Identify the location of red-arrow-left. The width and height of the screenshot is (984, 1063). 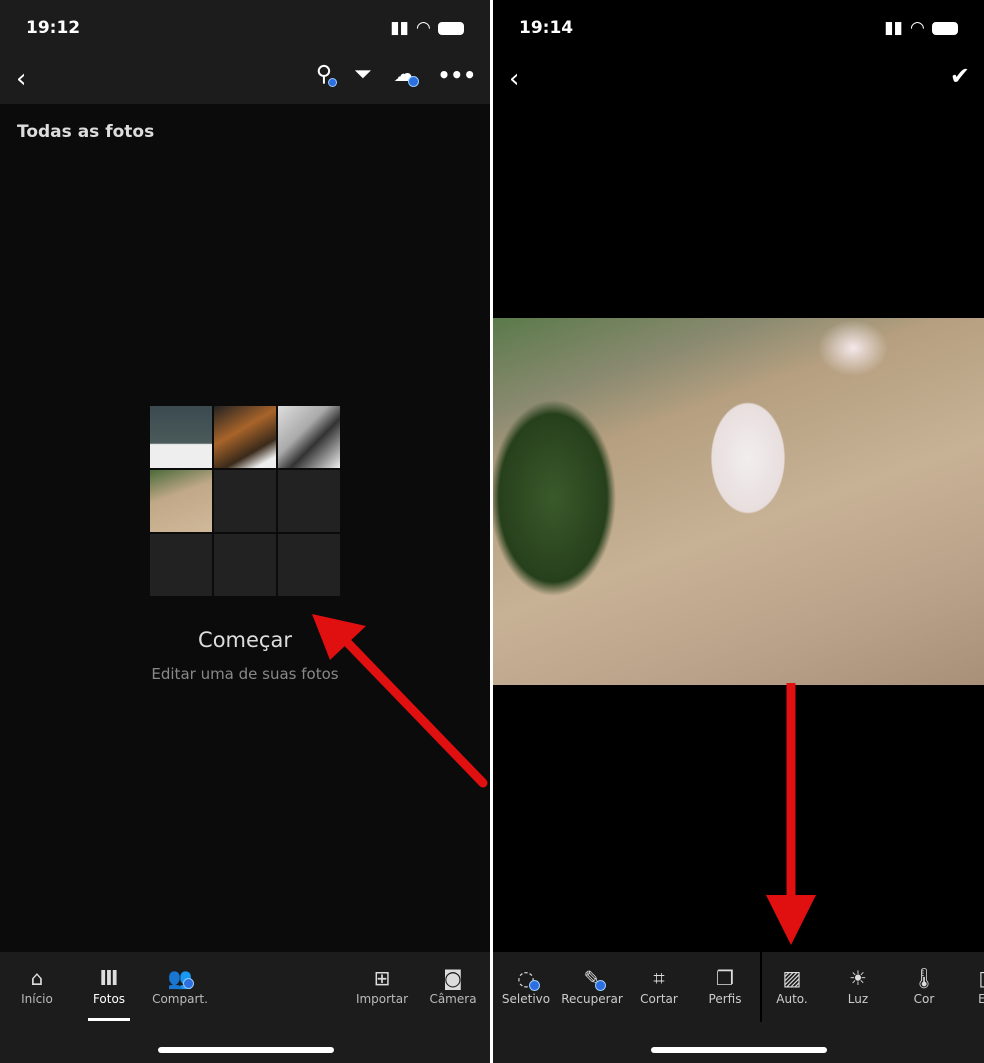
(400, 701).